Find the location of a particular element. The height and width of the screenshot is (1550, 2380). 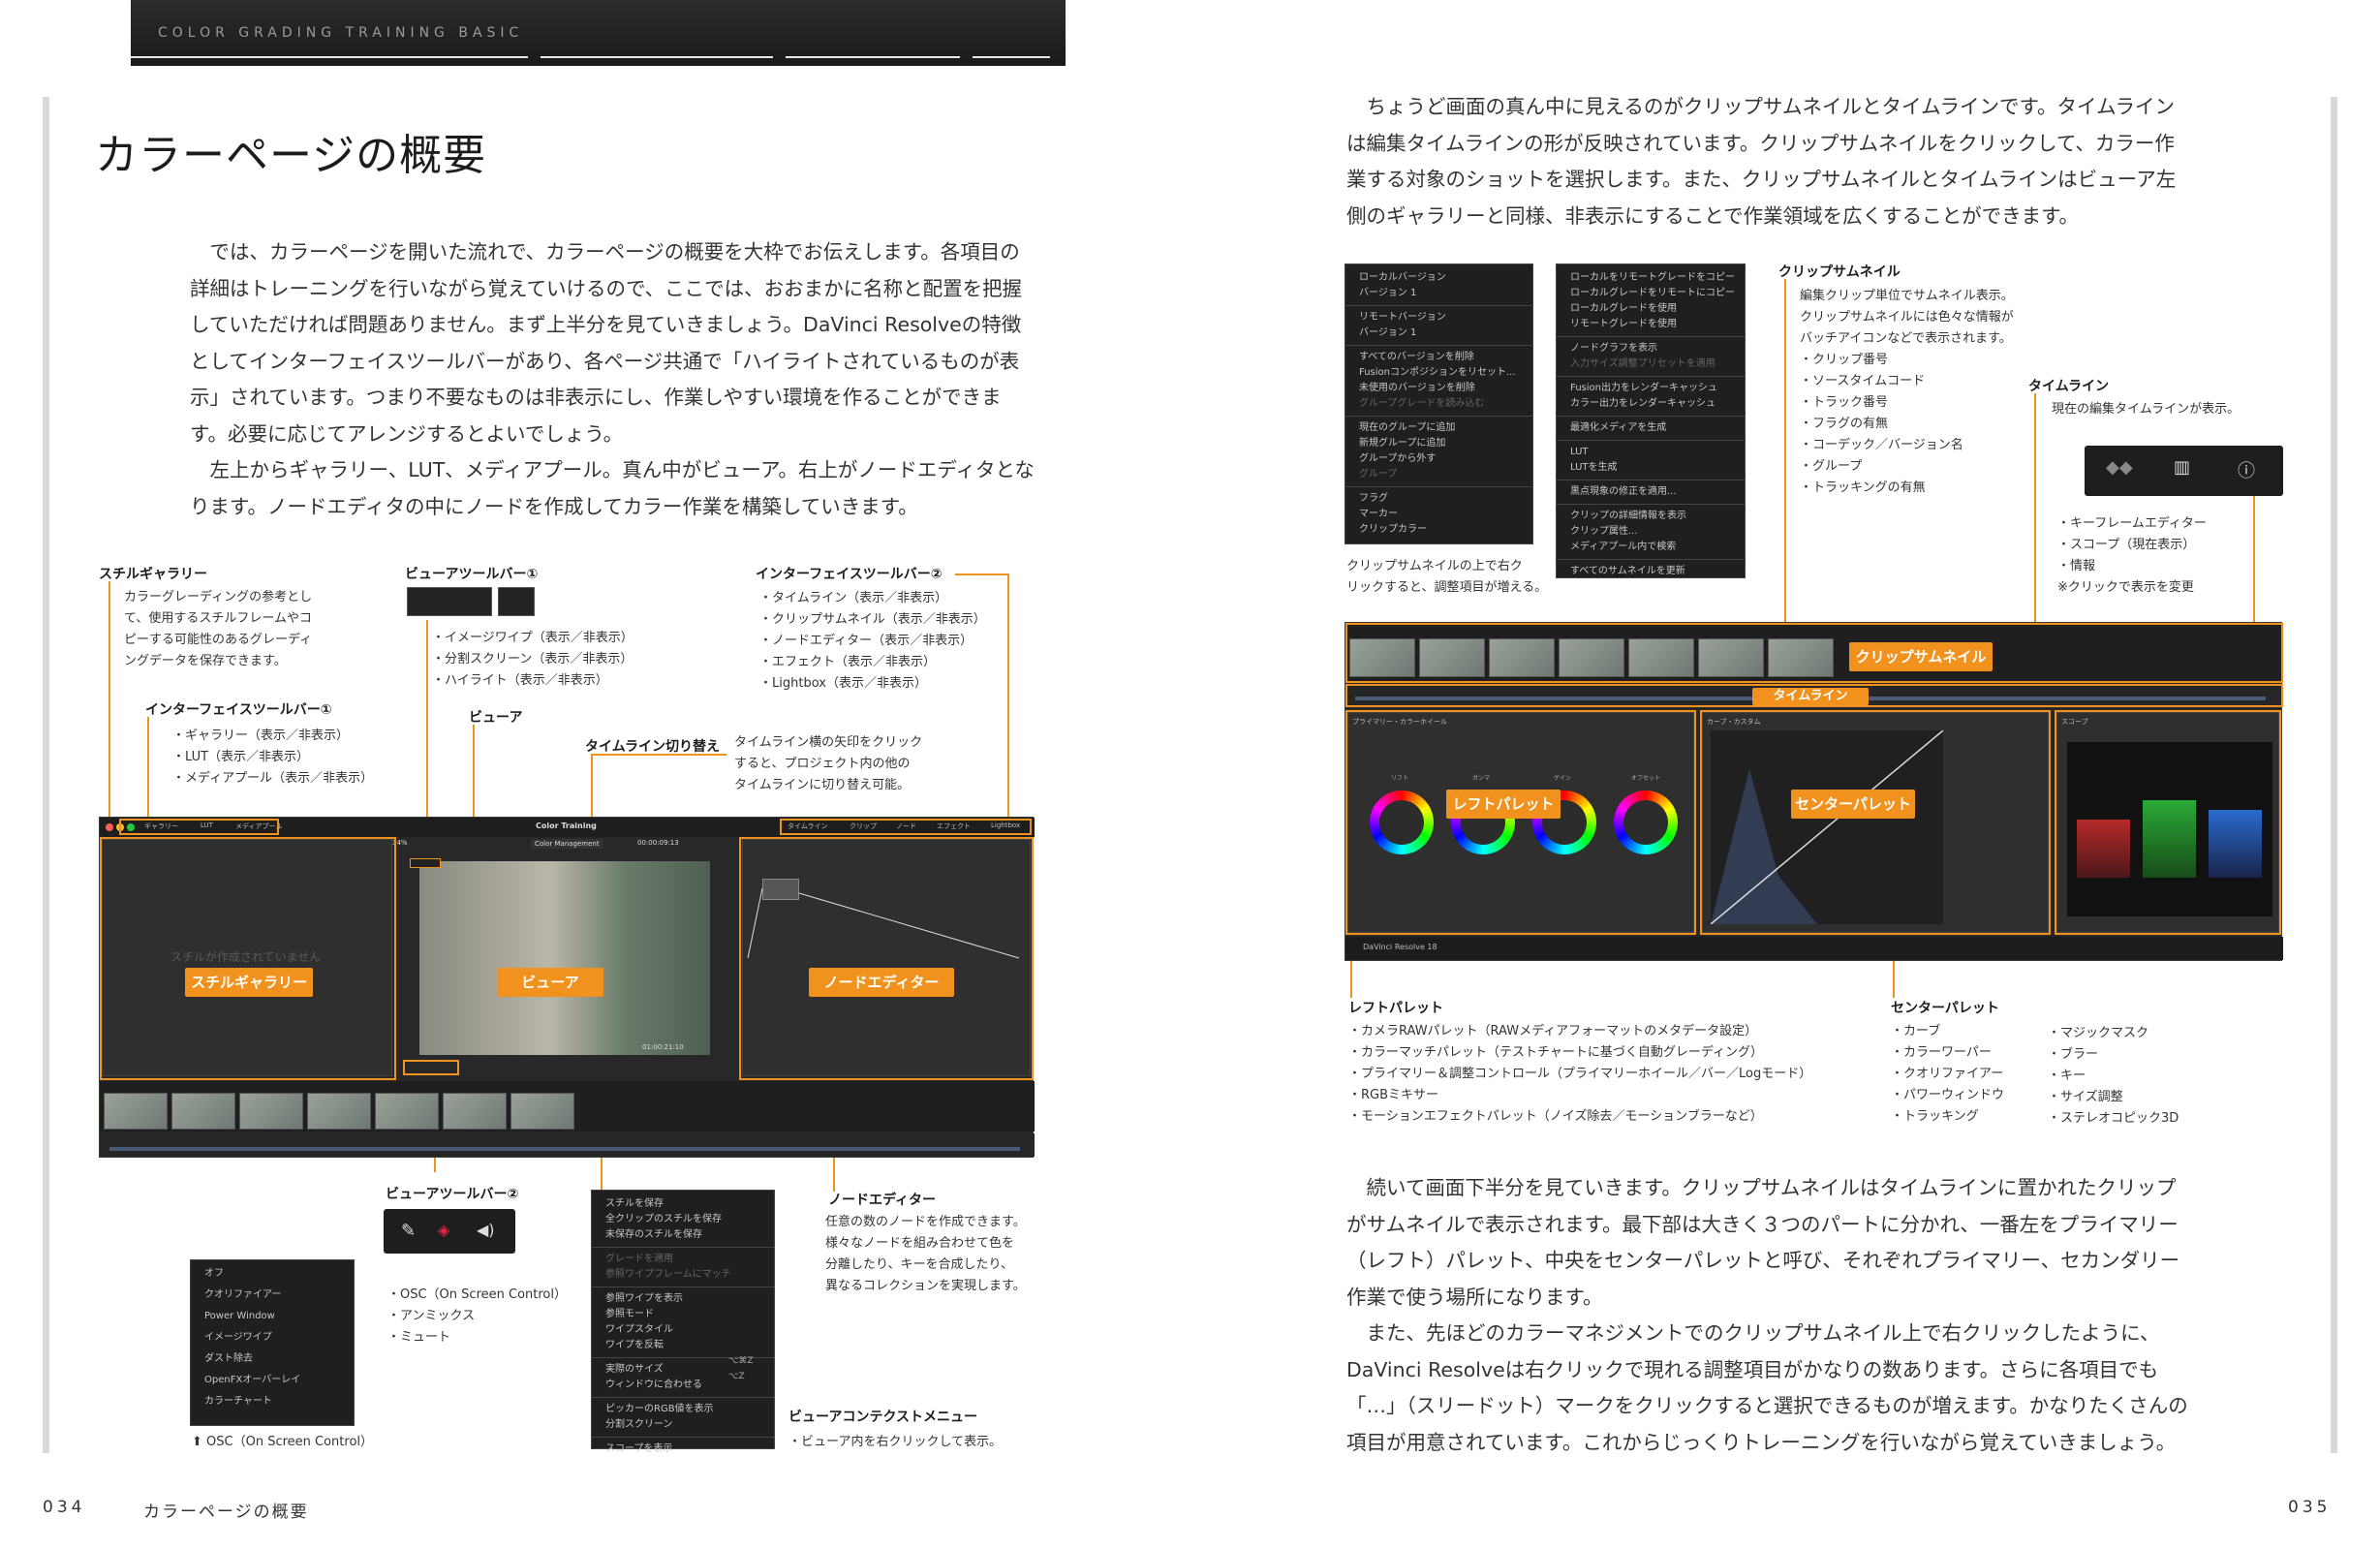

footer-title: カラーページの概要 is located at coordinates (226, 1512).